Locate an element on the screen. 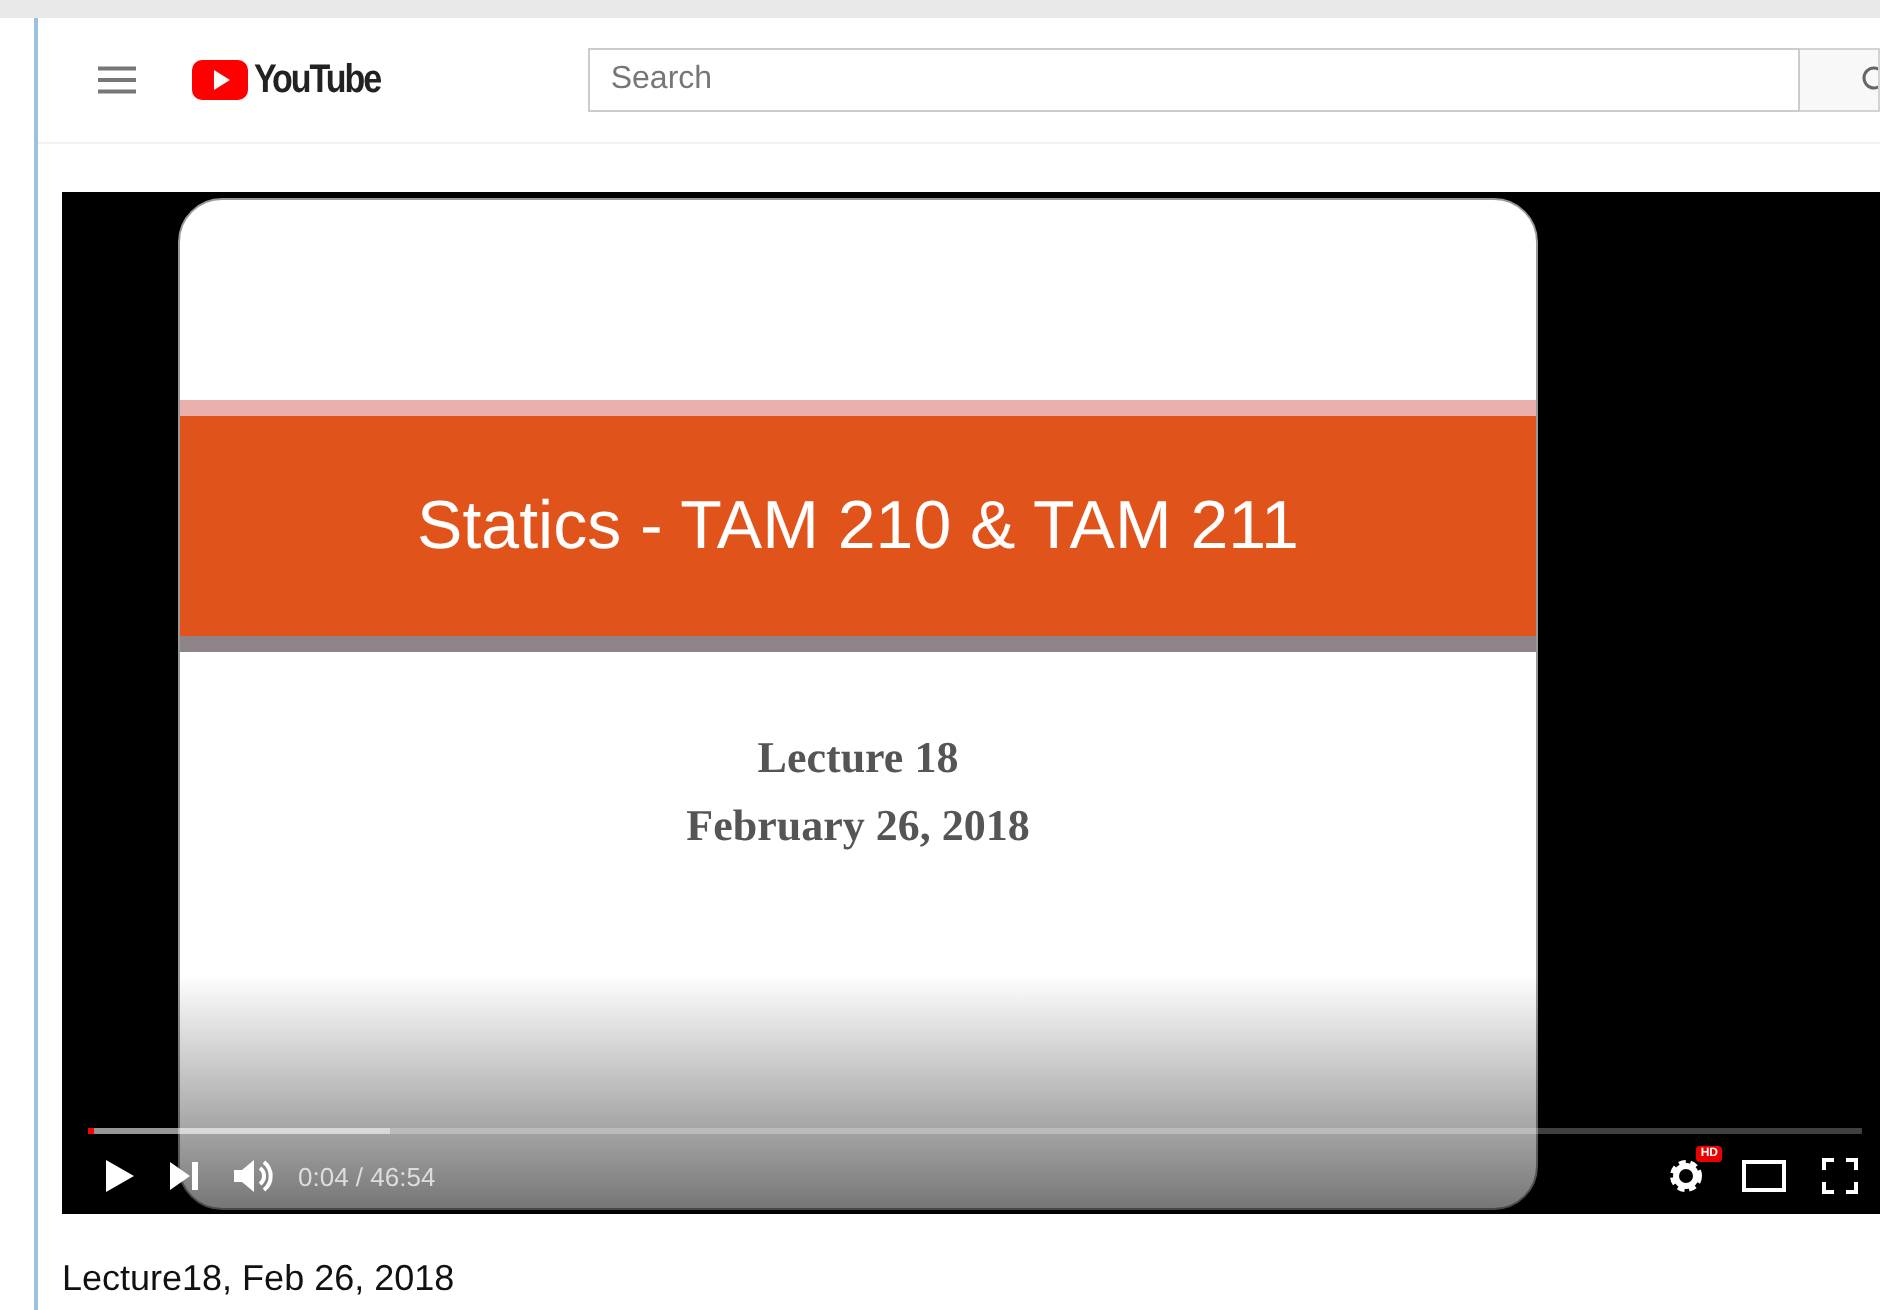  volume-icon is located at coordinates (254, 1176).